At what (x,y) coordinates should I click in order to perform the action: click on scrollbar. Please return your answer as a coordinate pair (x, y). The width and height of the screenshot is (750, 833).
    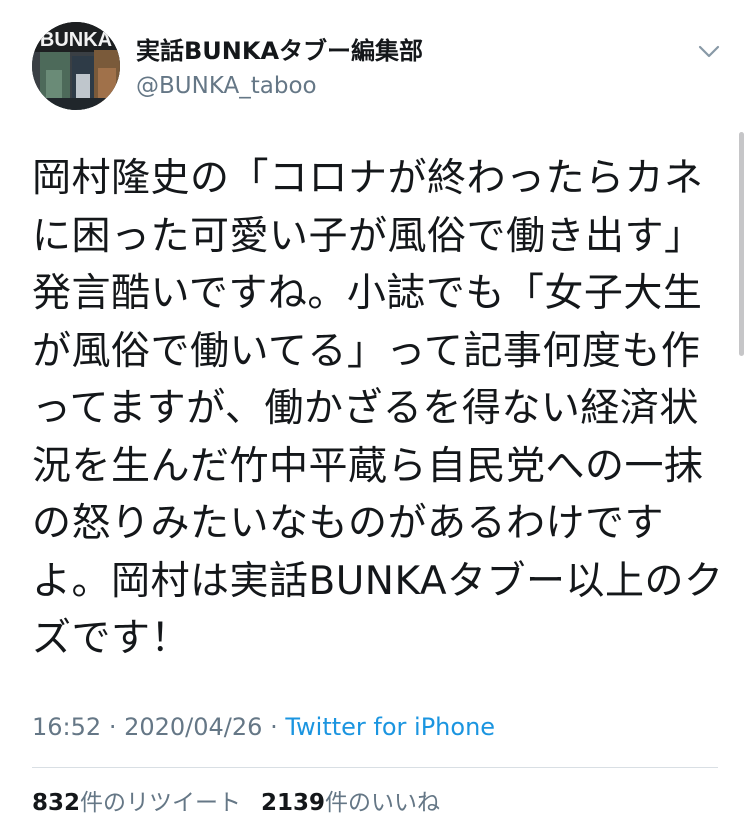
    Looking at the image, I should click on (741, 244).